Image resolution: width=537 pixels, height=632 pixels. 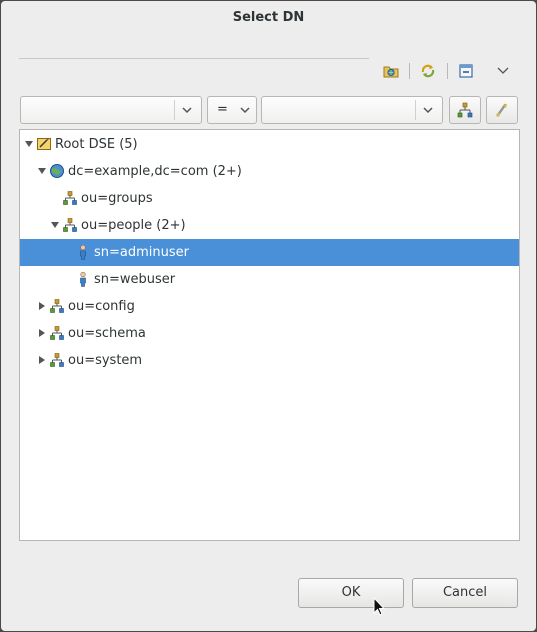 I want to click on tree-item: ou=people (2+), so click(x=269, y=225).